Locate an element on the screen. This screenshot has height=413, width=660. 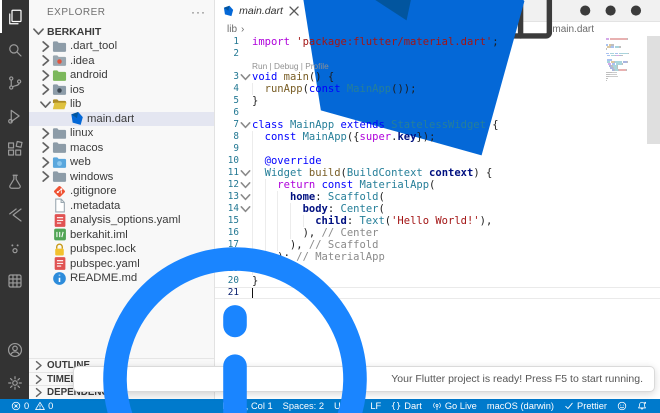
activity-item-project-grid is located at coordinates (14, 280).